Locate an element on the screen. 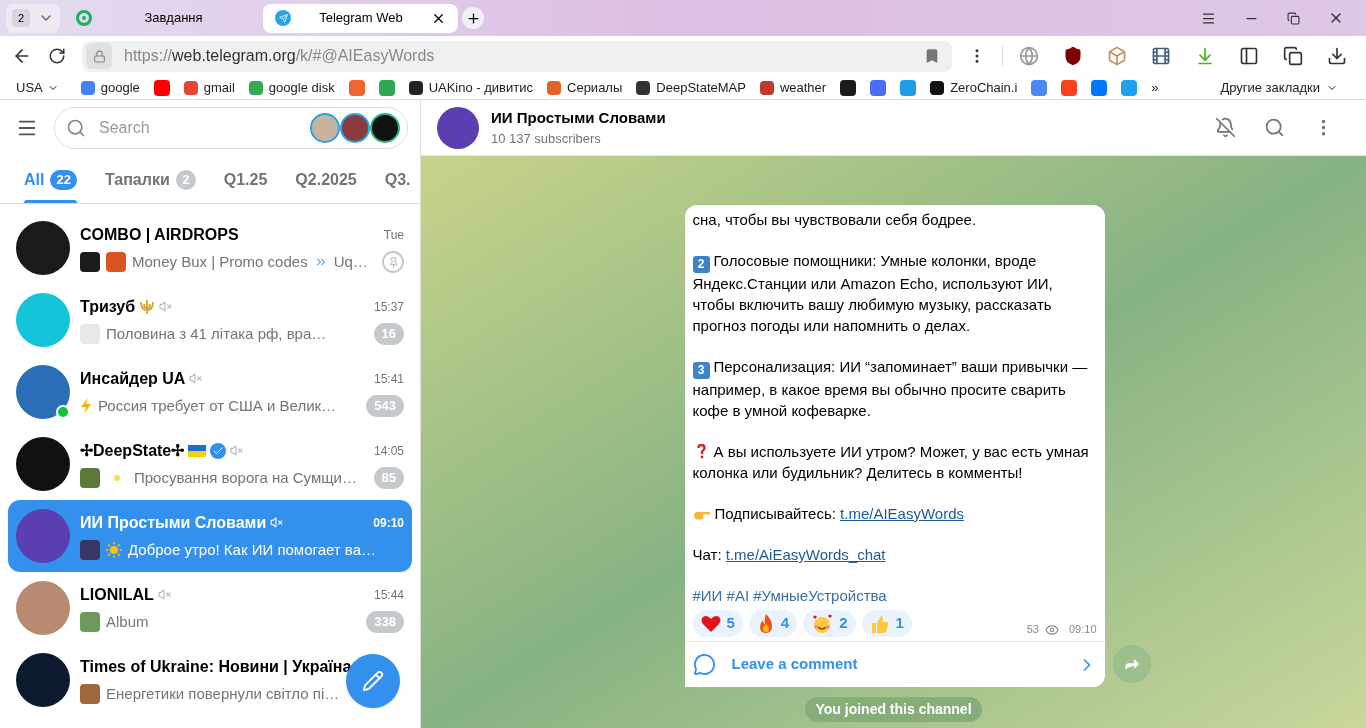 The width and height of the screenshot is (1366, 728). unread-badge: 543 is located at coordinates (385, 406).